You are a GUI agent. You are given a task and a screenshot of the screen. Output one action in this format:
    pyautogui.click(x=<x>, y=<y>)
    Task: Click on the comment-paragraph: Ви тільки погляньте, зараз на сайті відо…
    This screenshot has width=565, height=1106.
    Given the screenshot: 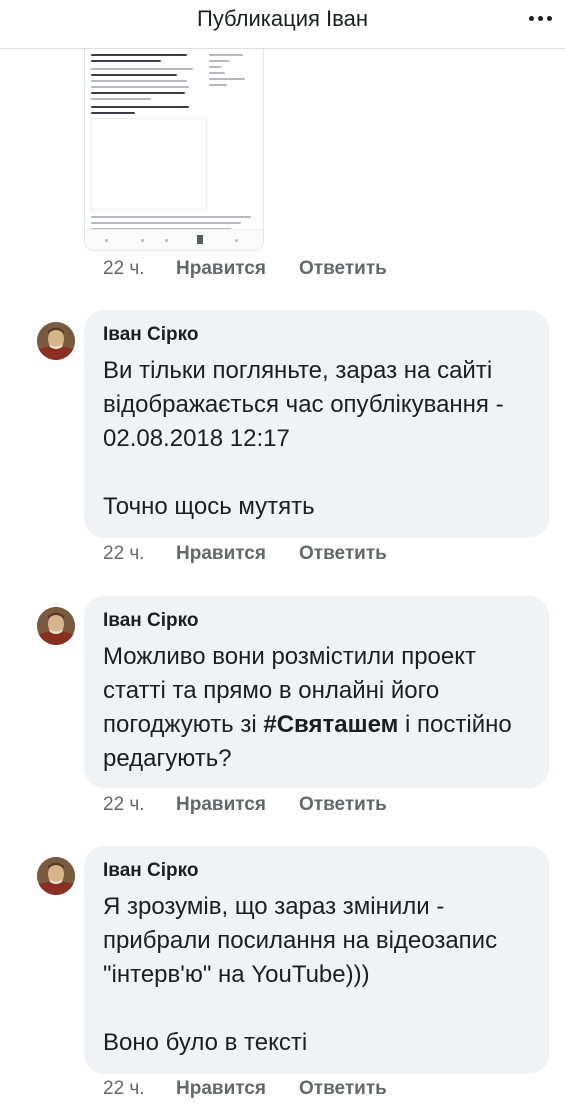 What is the action you would take?
    pyautogui.click(x=303, y=404)
    